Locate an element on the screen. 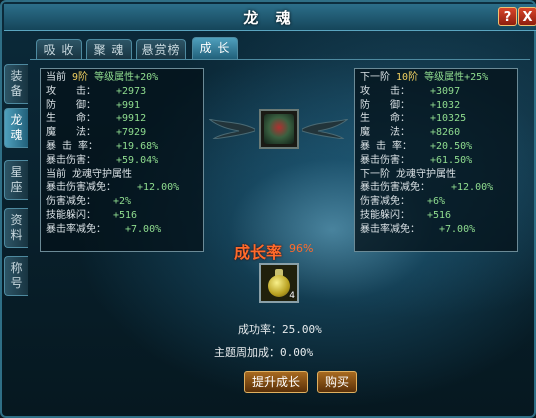 Image resolution: width=536 pixels, height=418 pixels. potion-icon is located at coordinates (279, 286).